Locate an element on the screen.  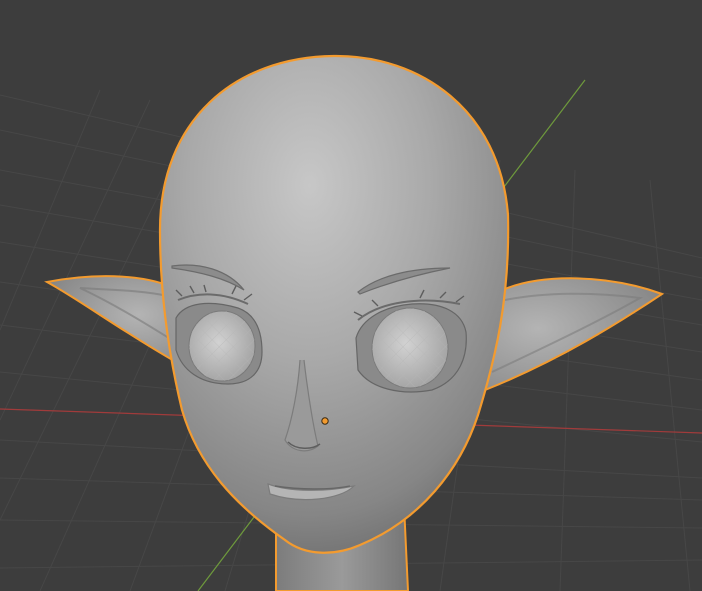
object-origin-point is located at coordinates (325, 421).